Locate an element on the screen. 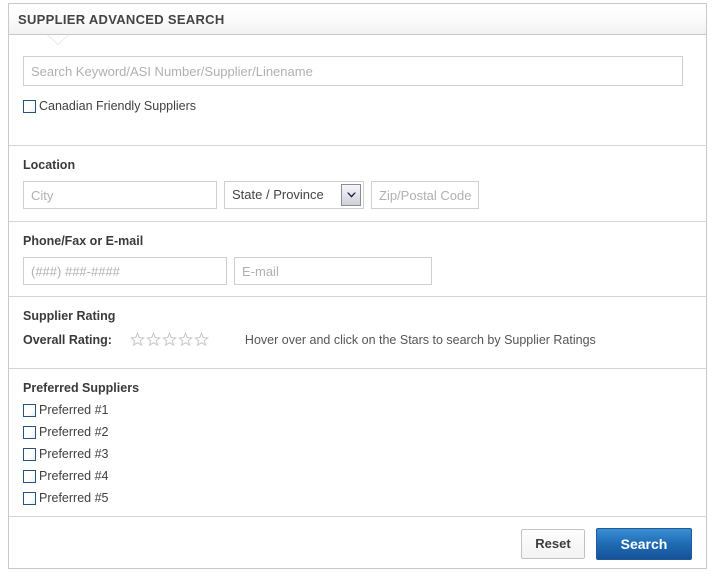  chevron-down-icon is located at coordinates (351, 195).